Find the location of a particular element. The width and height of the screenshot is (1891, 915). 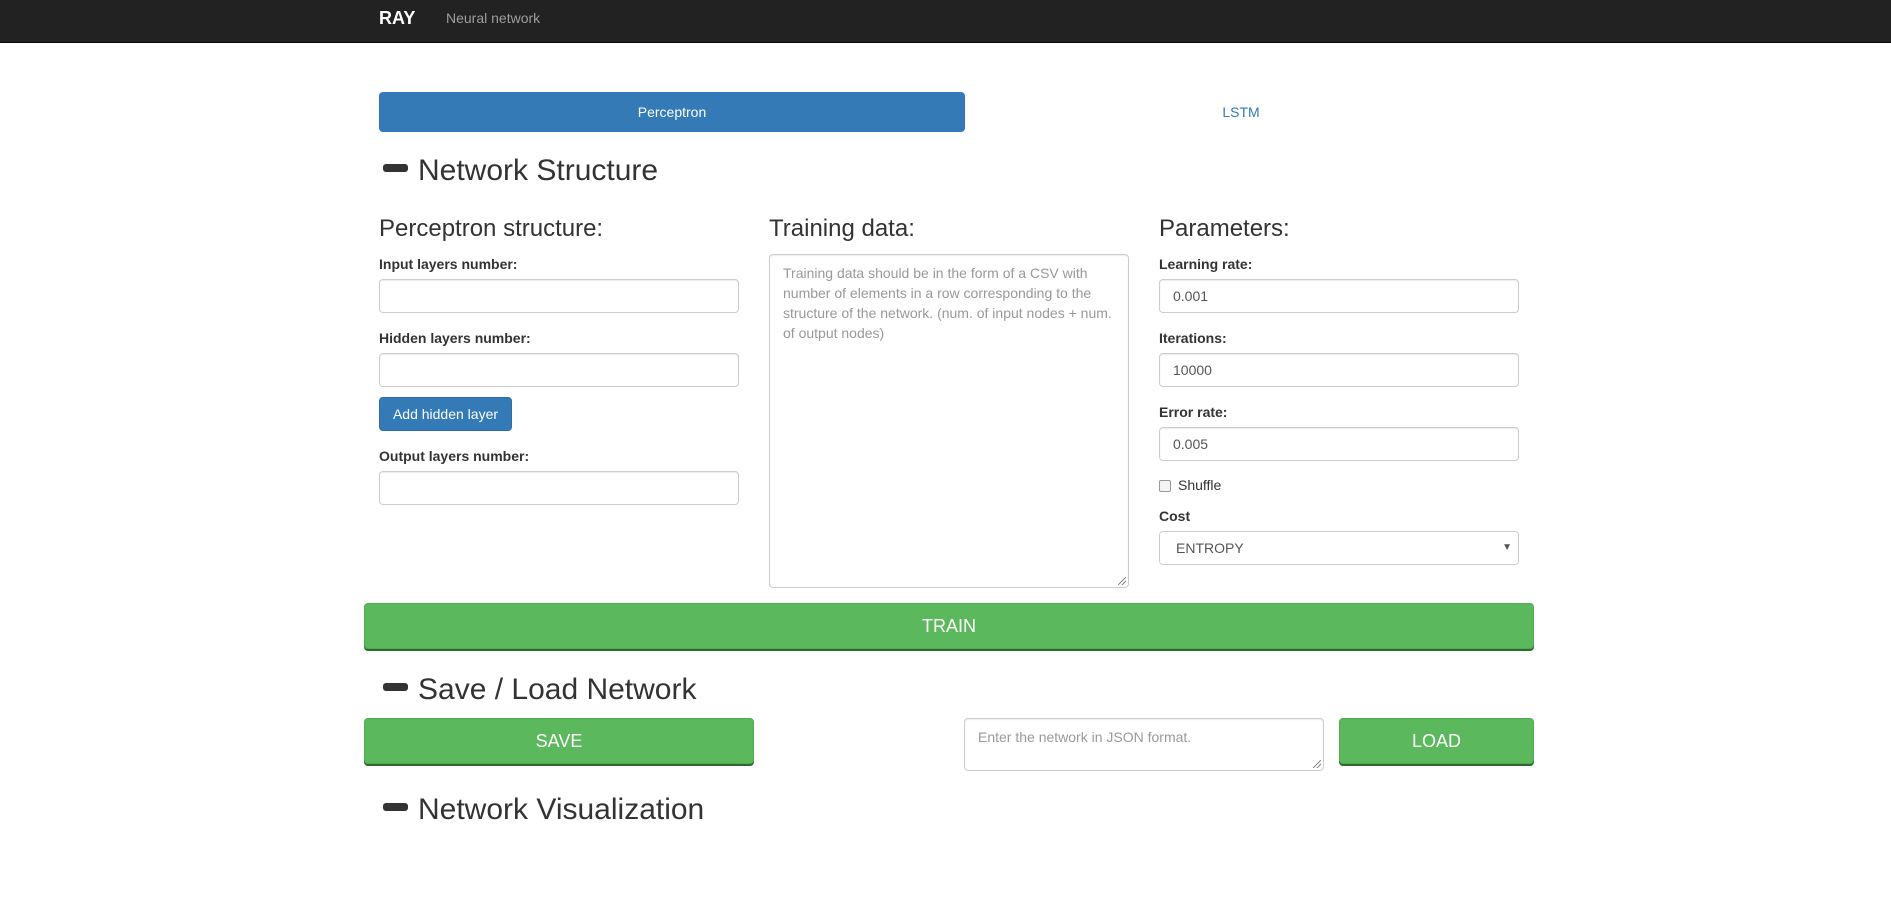

cost-select: ENTROPY ▼ is located at coordinates (1339, 548).